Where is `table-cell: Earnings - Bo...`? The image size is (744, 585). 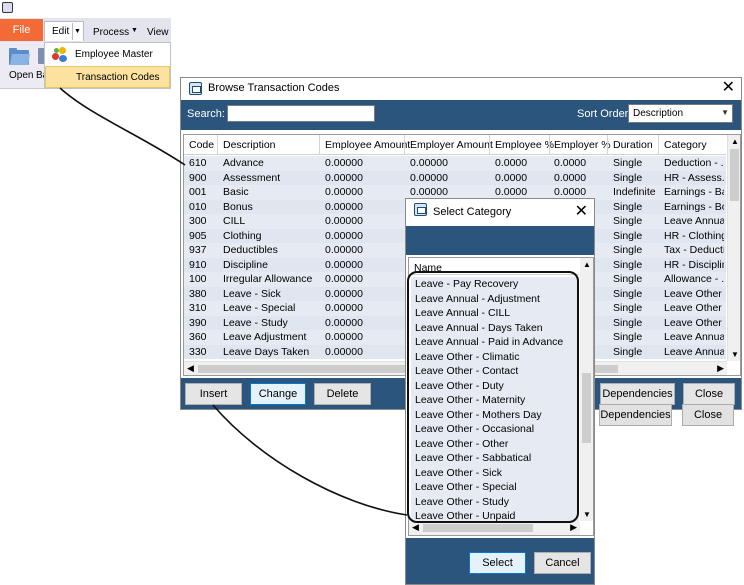
table-cell: Earnings - Bo... is located at coordinates (694, 206).